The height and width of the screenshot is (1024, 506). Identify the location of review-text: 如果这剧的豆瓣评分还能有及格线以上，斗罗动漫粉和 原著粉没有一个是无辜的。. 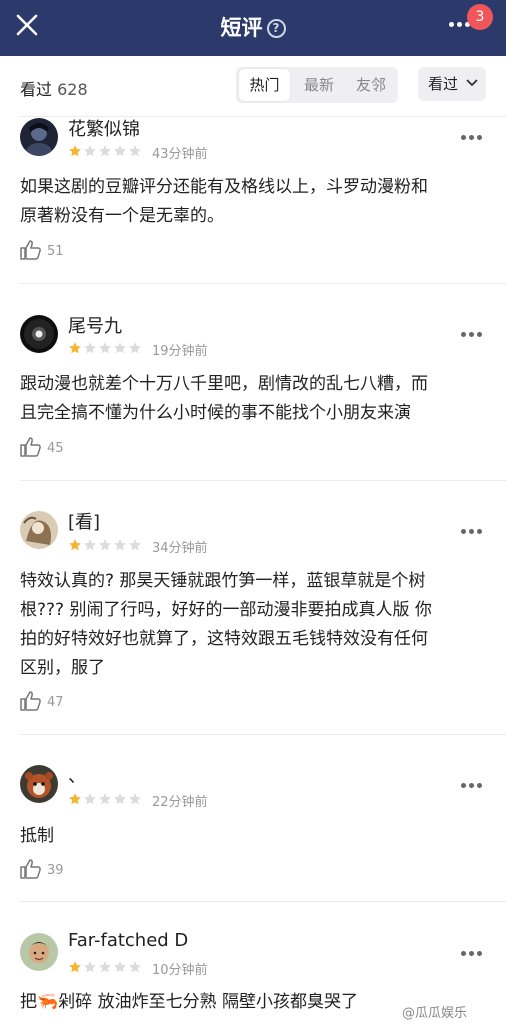
(224, 201).